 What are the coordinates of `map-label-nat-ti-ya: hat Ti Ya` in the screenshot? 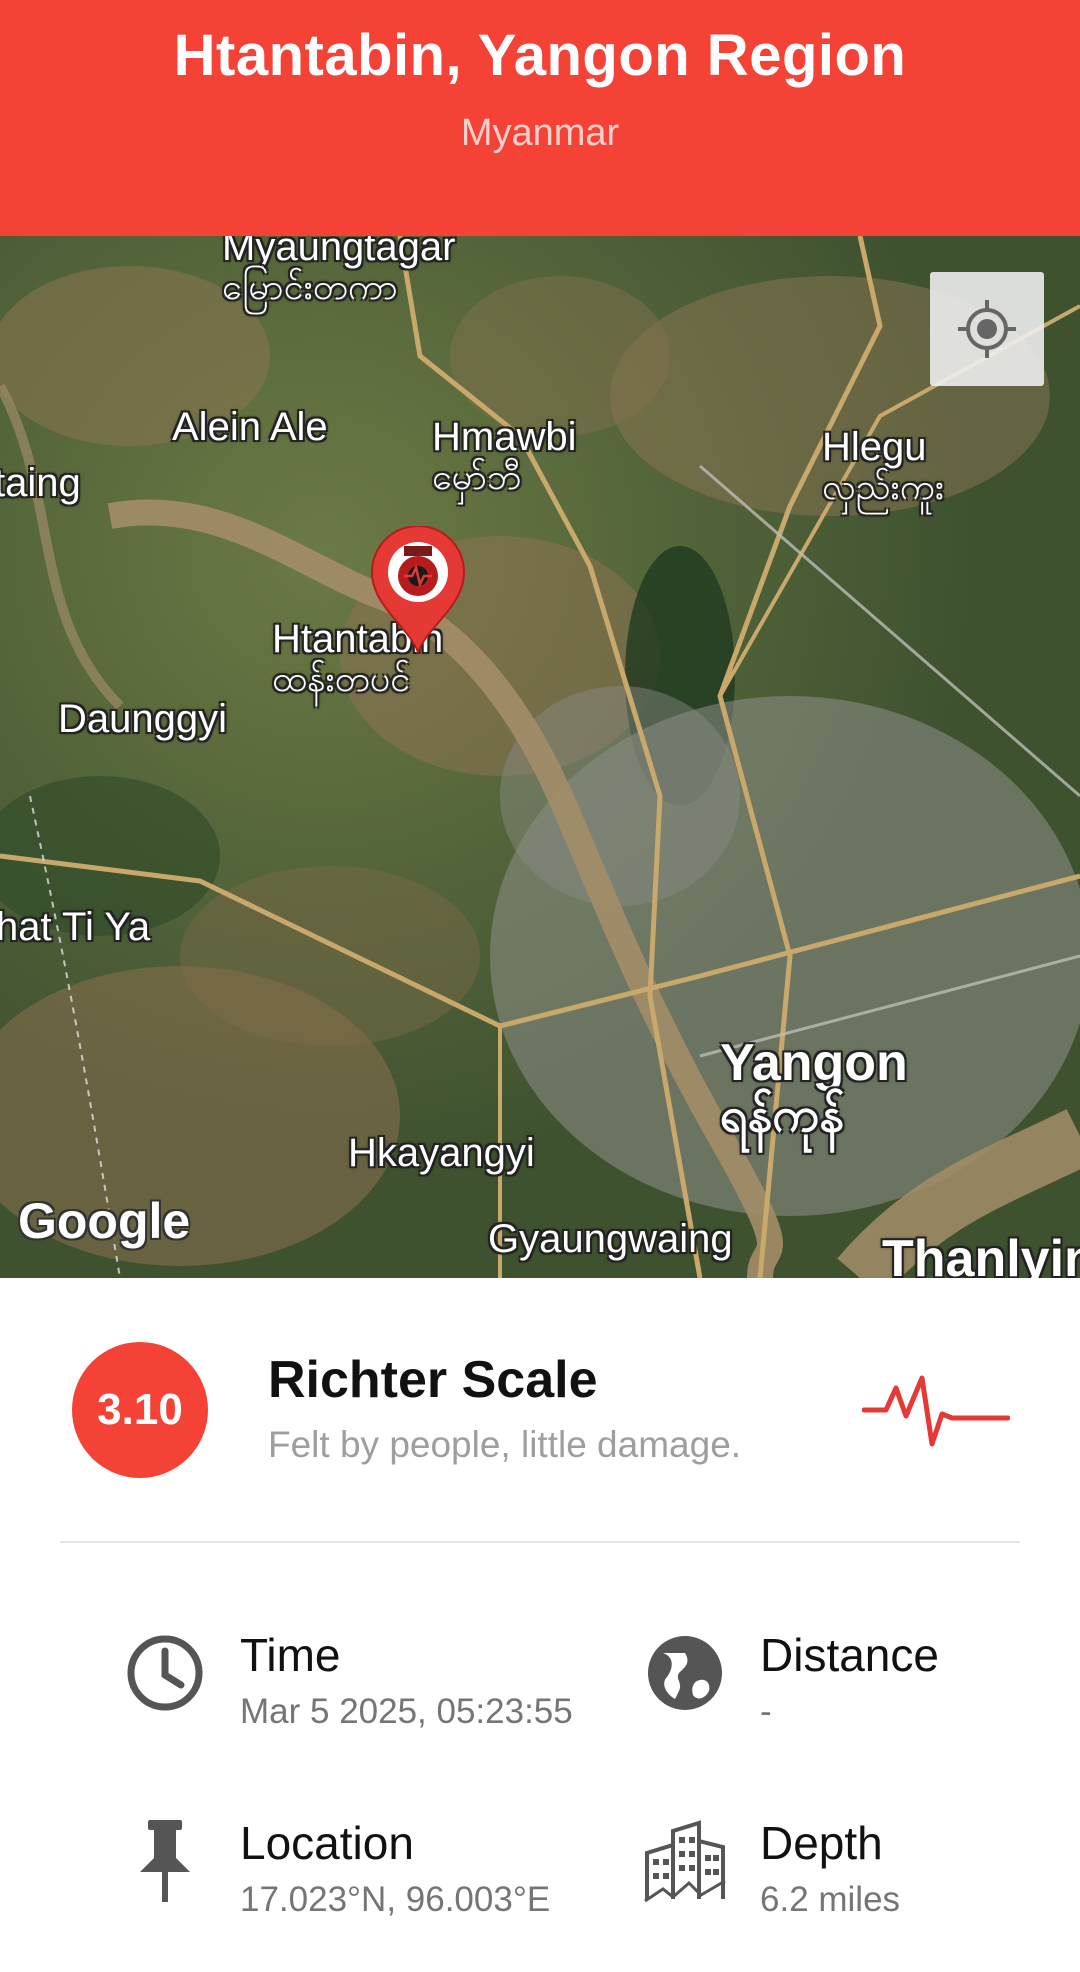 It's located at (75, 927).